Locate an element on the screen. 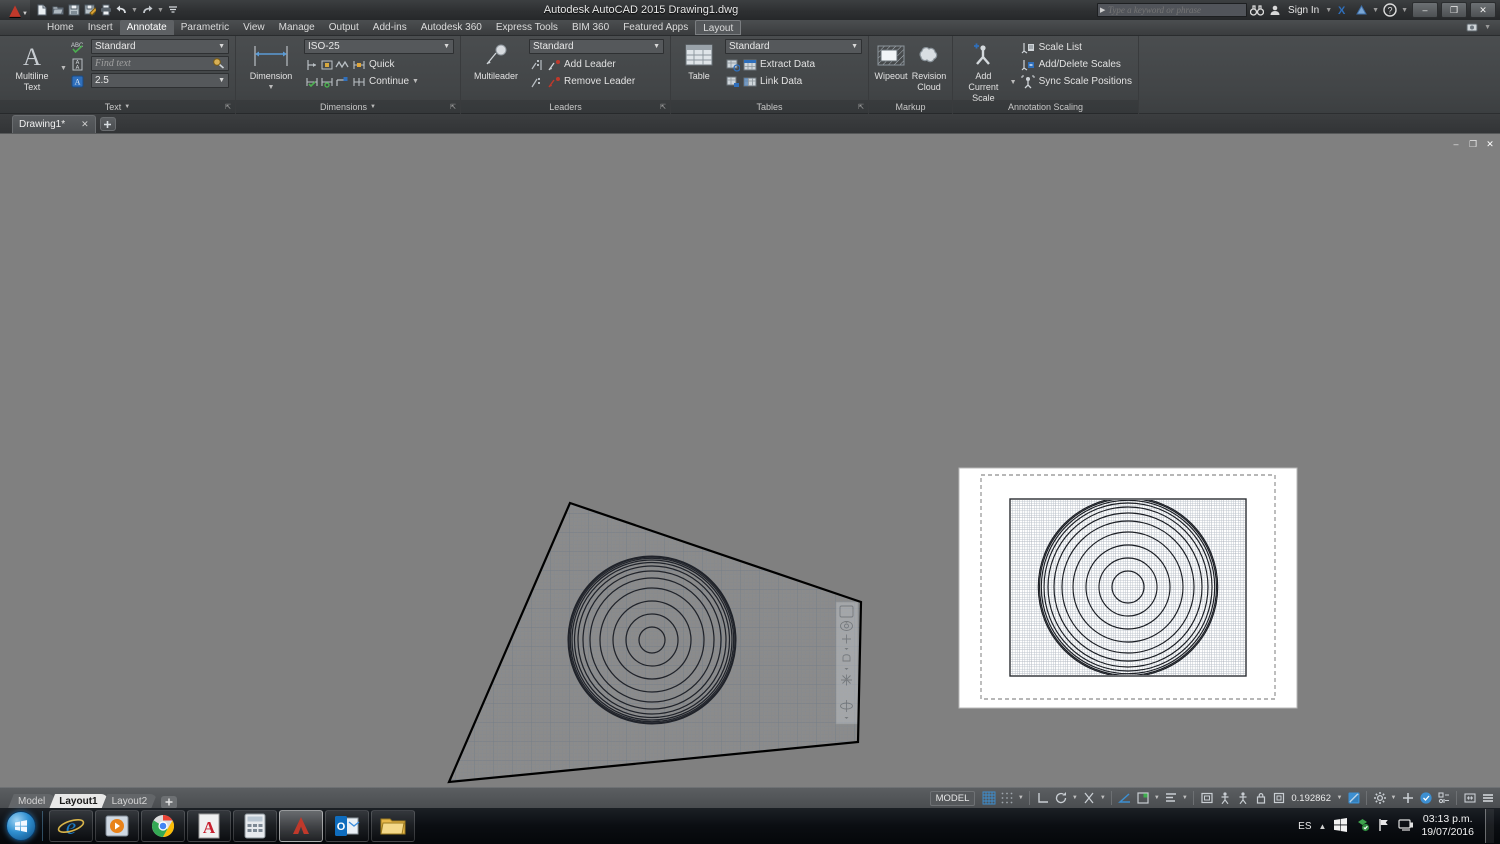 Image resolution: width=1500 pixels, height=844 pixels. tray-clock: 03:13 p.m. 19/07/2016 is located at coordinates (1447, 826).